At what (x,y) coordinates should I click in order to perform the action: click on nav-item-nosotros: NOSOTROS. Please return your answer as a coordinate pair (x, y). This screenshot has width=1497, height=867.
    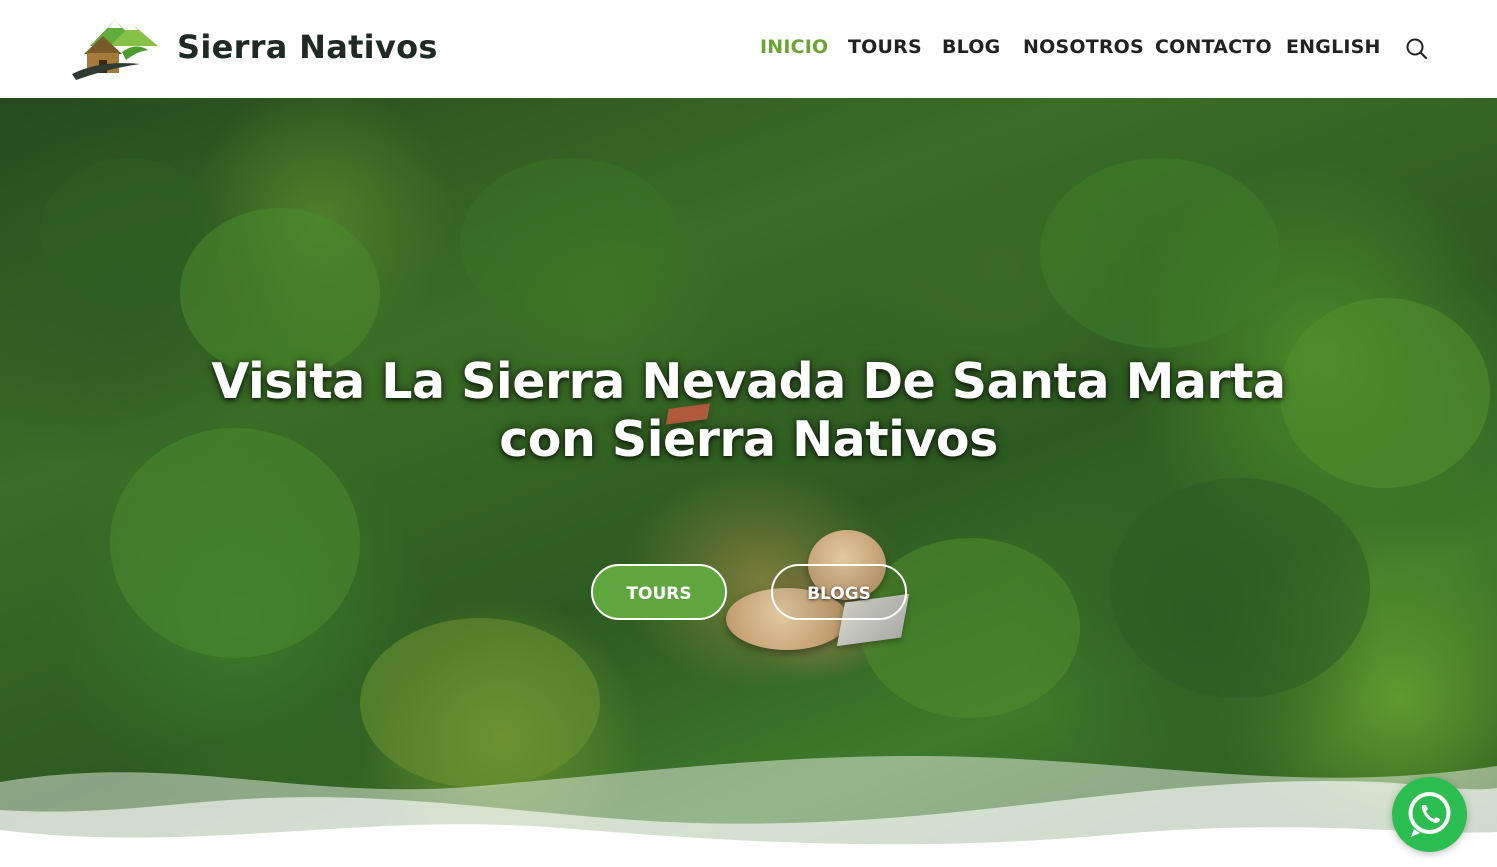
    Looking at the image, I should click on (1083, 47).